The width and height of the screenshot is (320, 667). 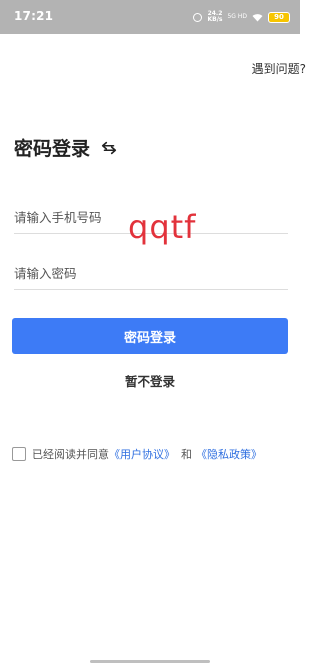 I want to click on network-tag-top: 5G HD, so click(x=237, y=16).